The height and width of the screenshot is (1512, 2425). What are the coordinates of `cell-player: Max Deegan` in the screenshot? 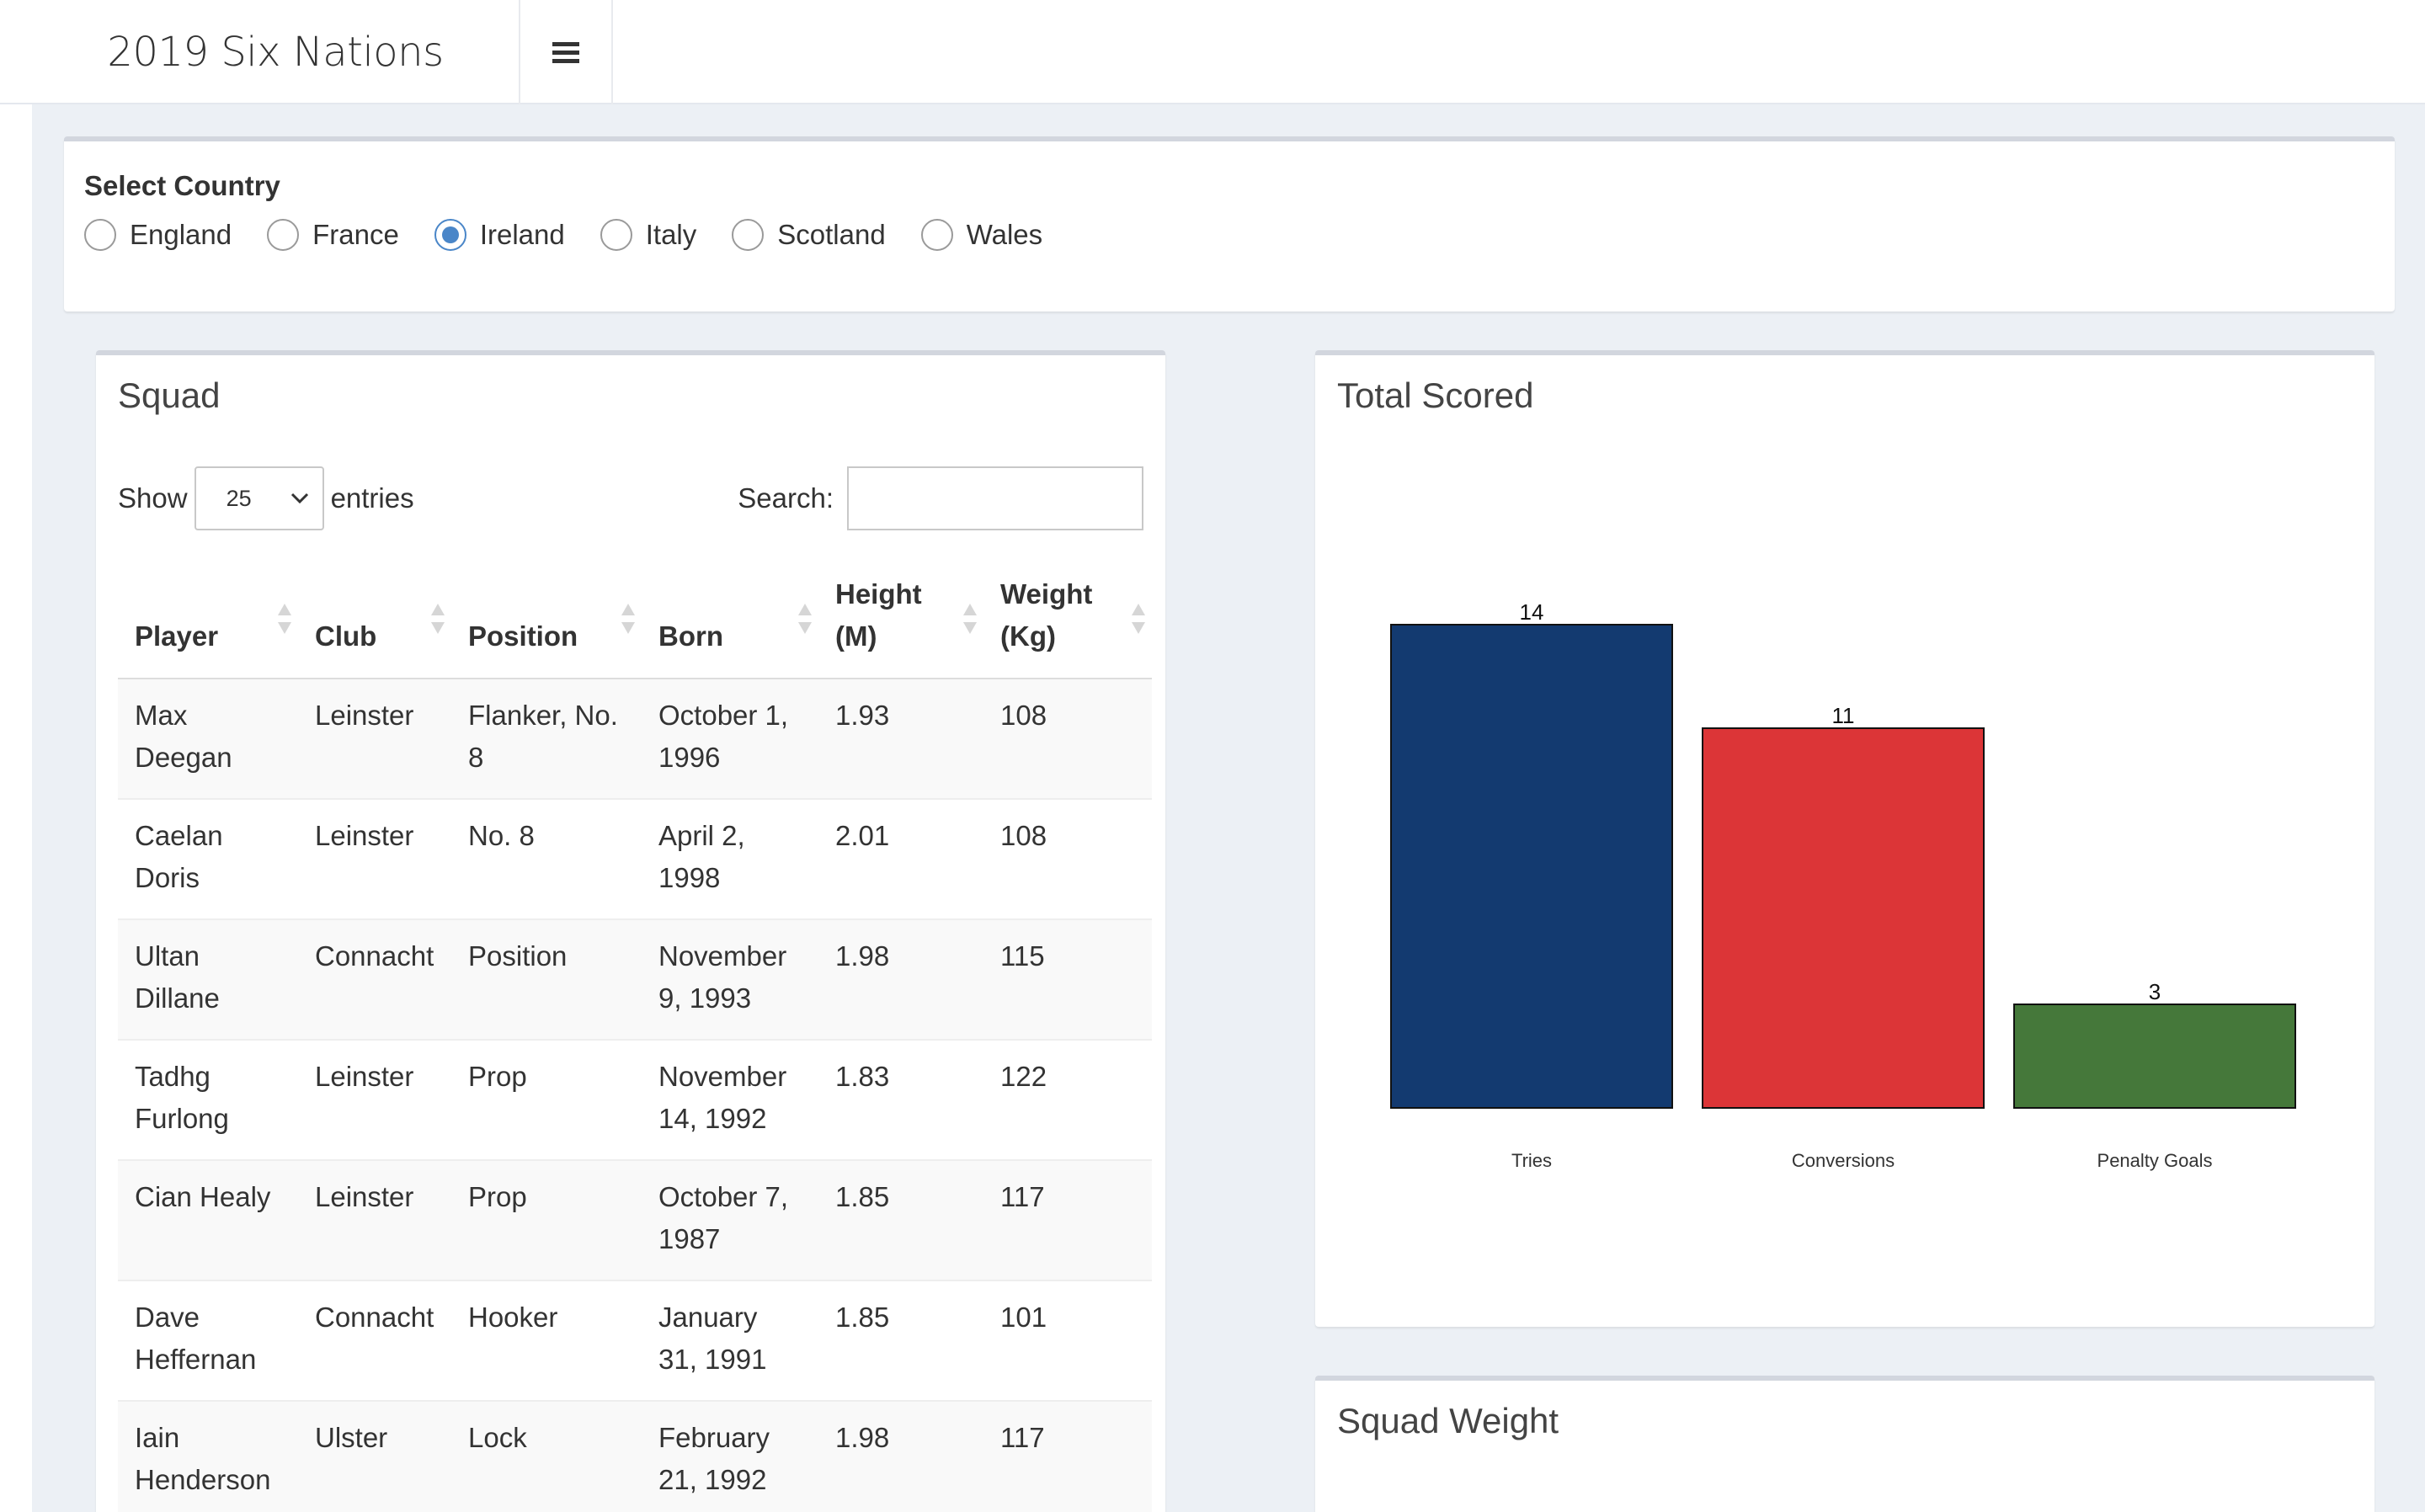 It's located at (208, 739).